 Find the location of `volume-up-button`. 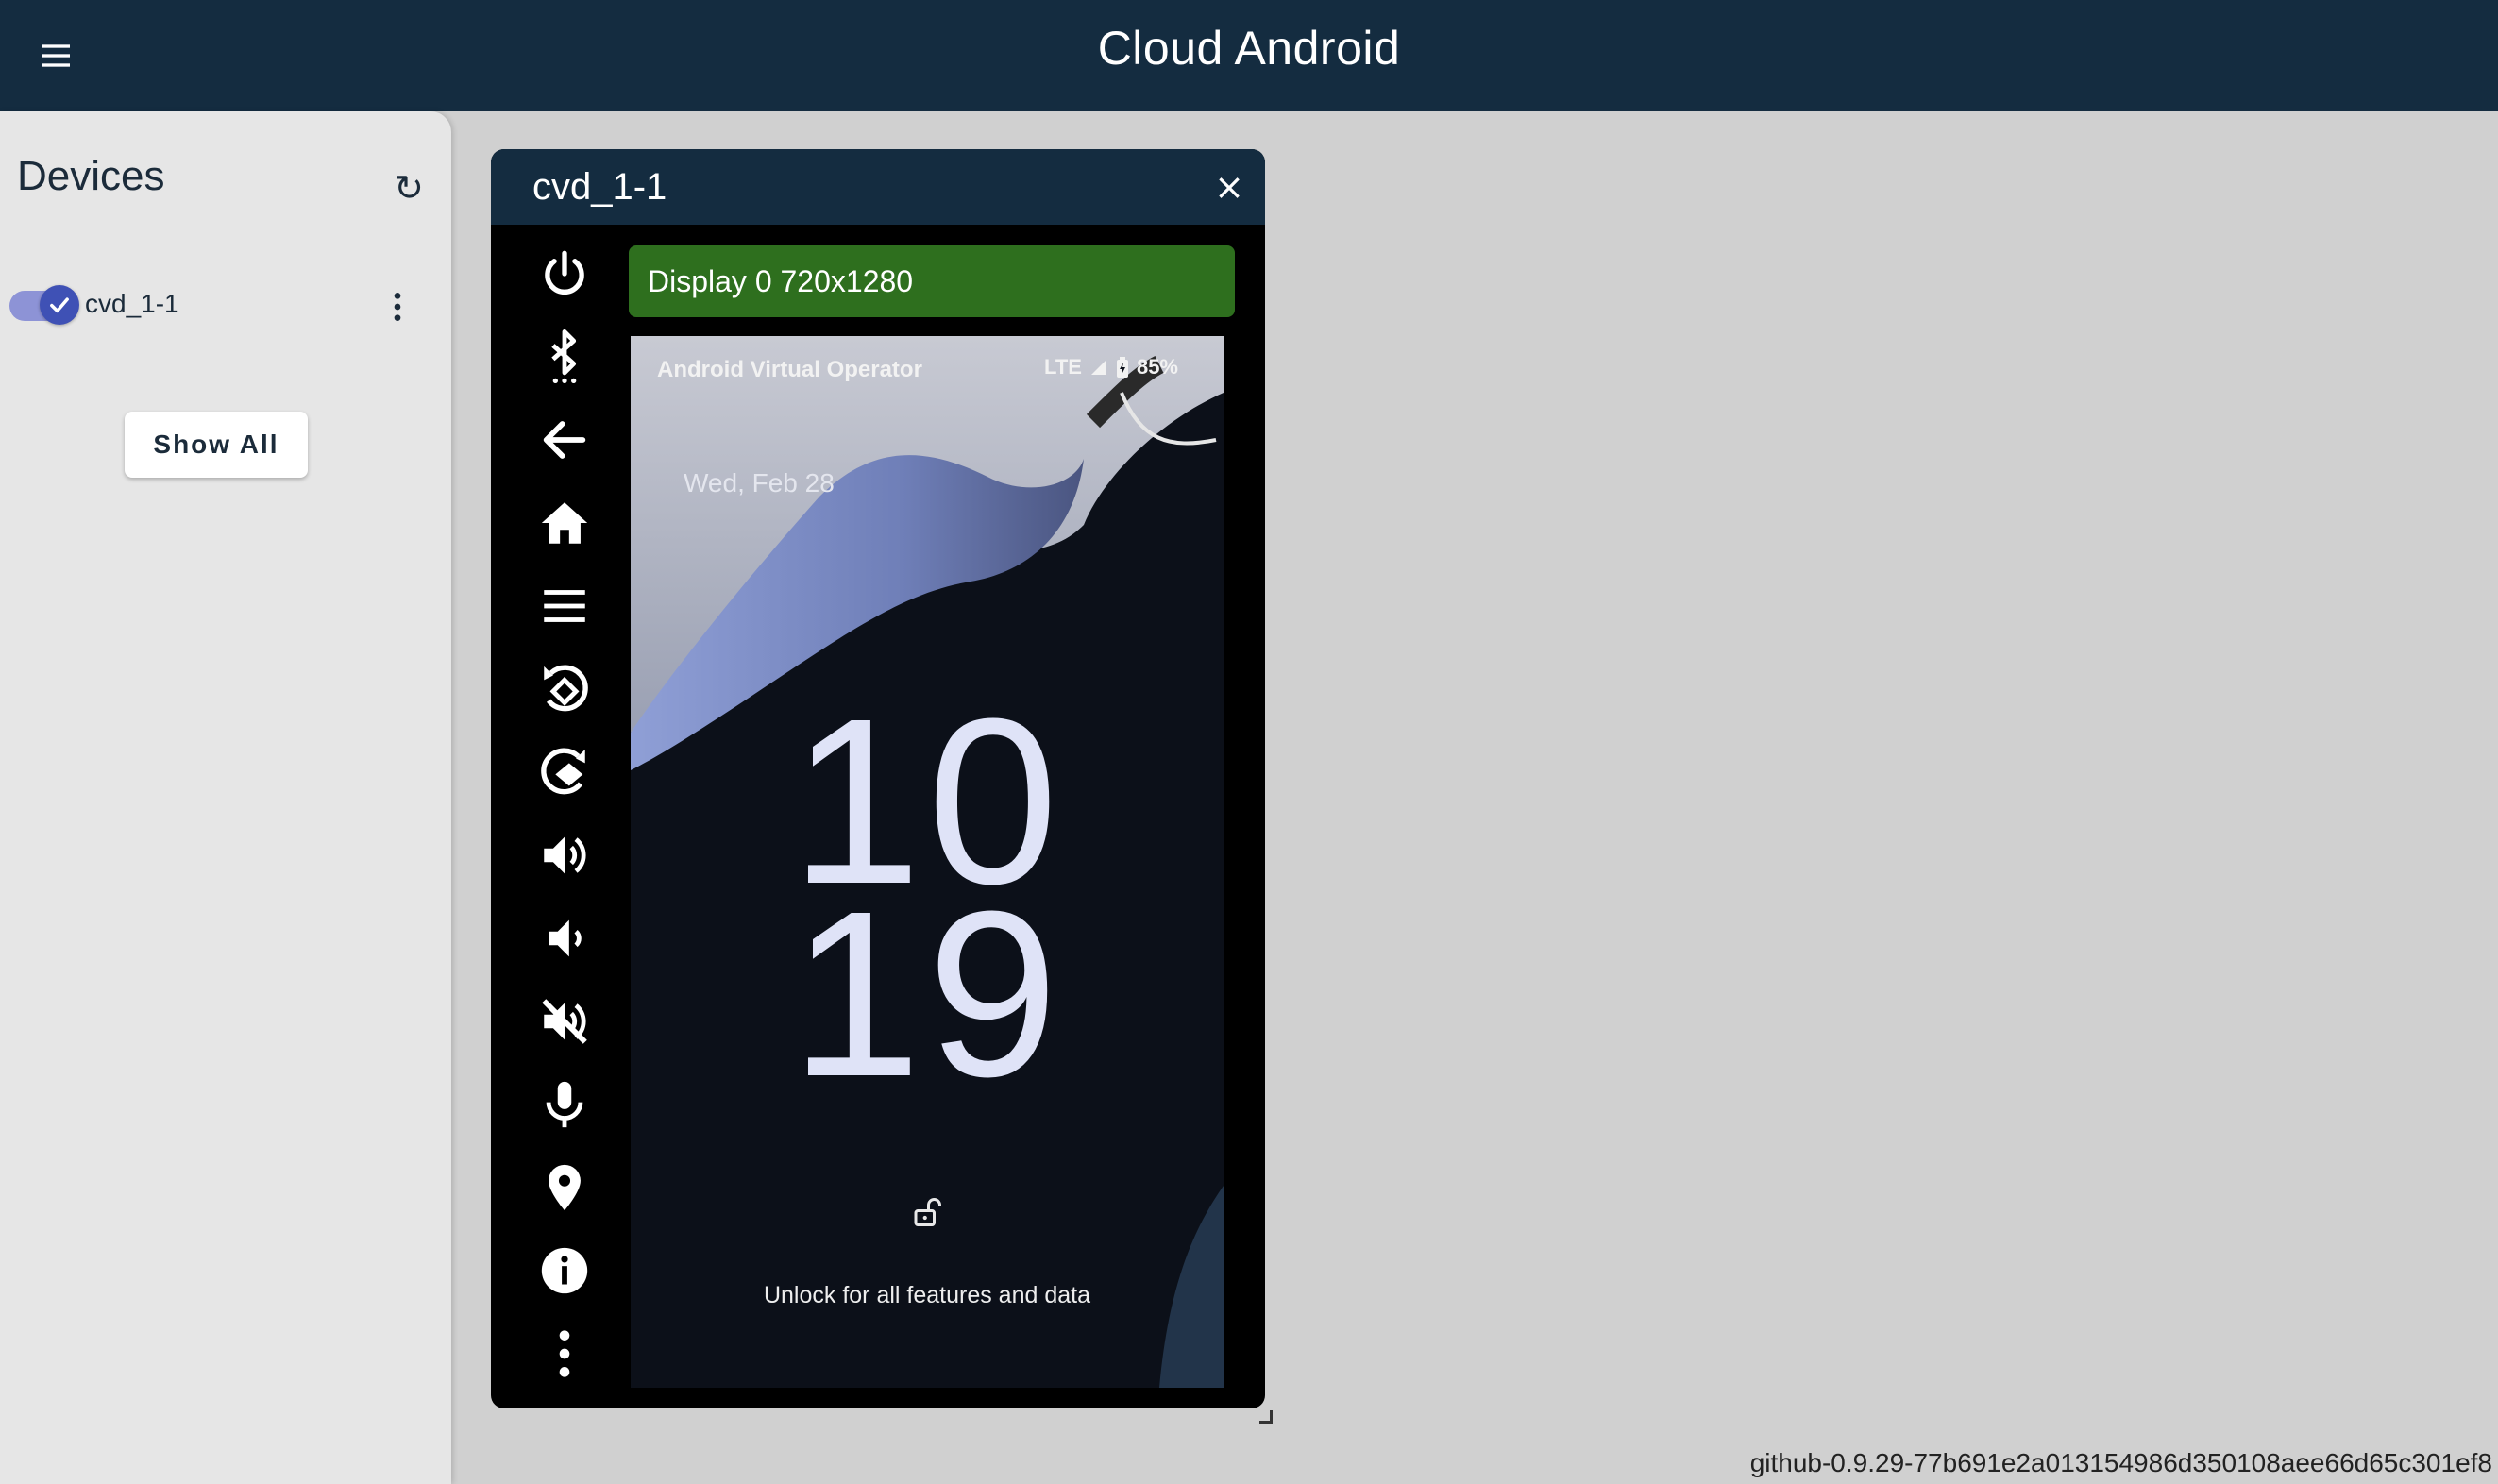

volume-up-button is located at coordinates (565, 855).